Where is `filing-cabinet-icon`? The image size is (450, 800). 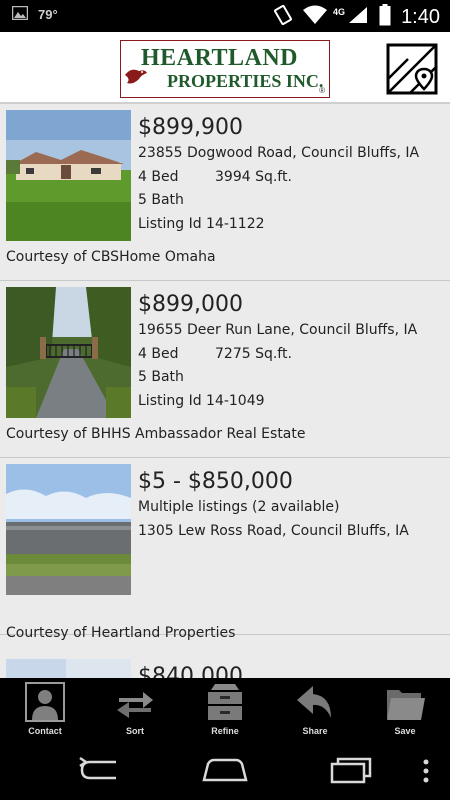 filing-cabinet-icon is located at coordinates (225, 702).